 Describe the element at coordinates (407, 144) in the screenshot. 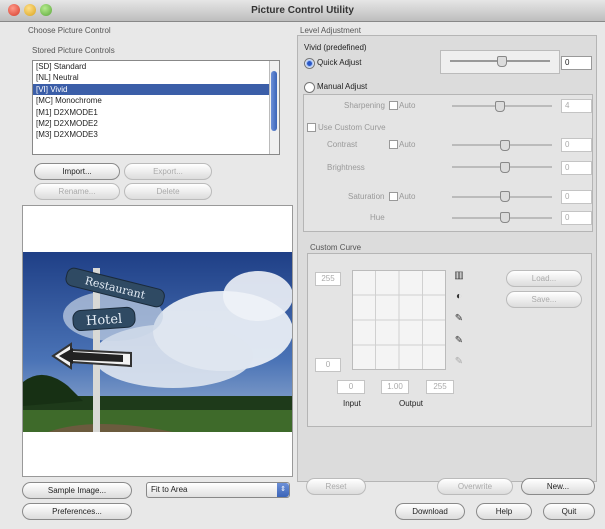

I see `contrast-auto-label: Auto` at that location.